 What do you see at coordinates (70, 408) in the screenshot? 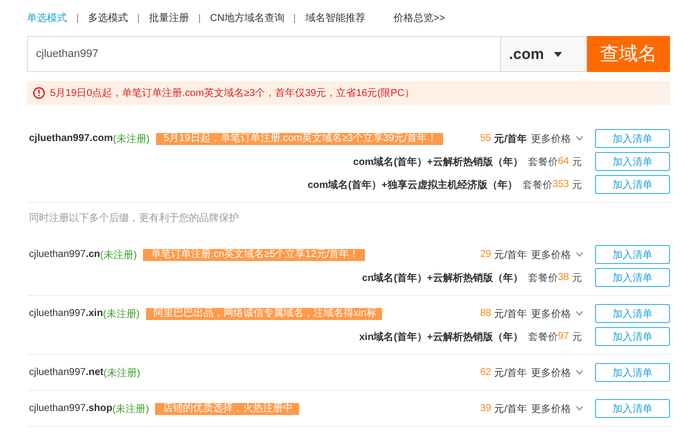
I see `domain-name: cjluethan997.shop` at bounding box center [70, 408].